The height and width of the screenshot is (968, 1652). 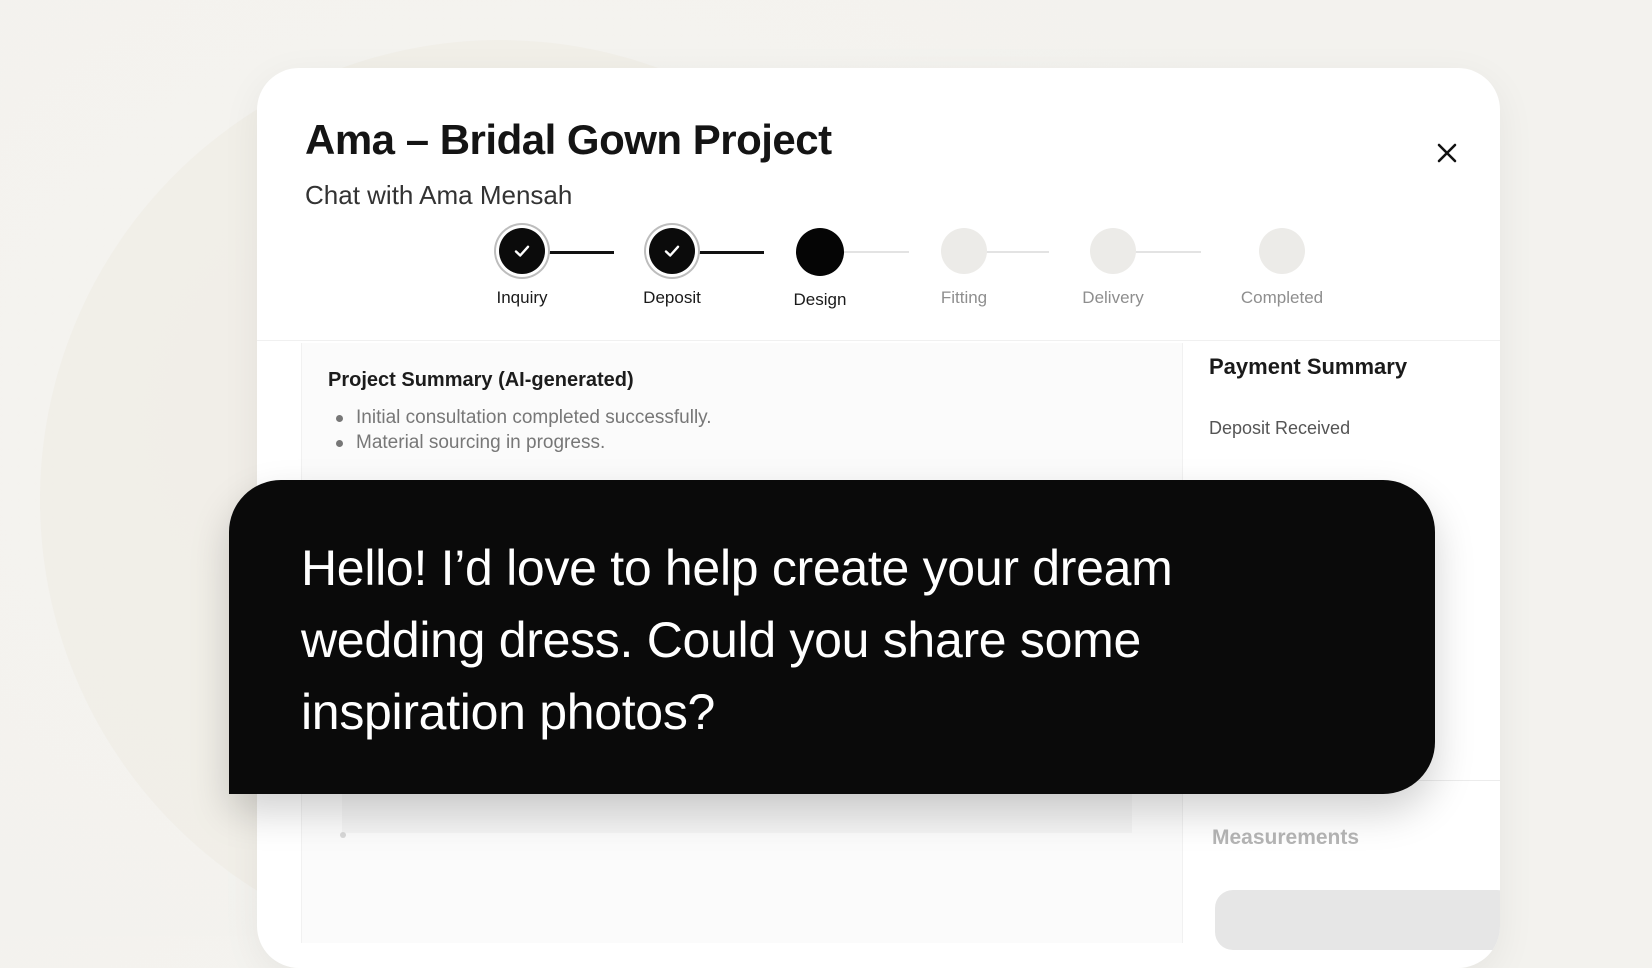 I want to click on step-dot-current, so click(x=820, y=252).